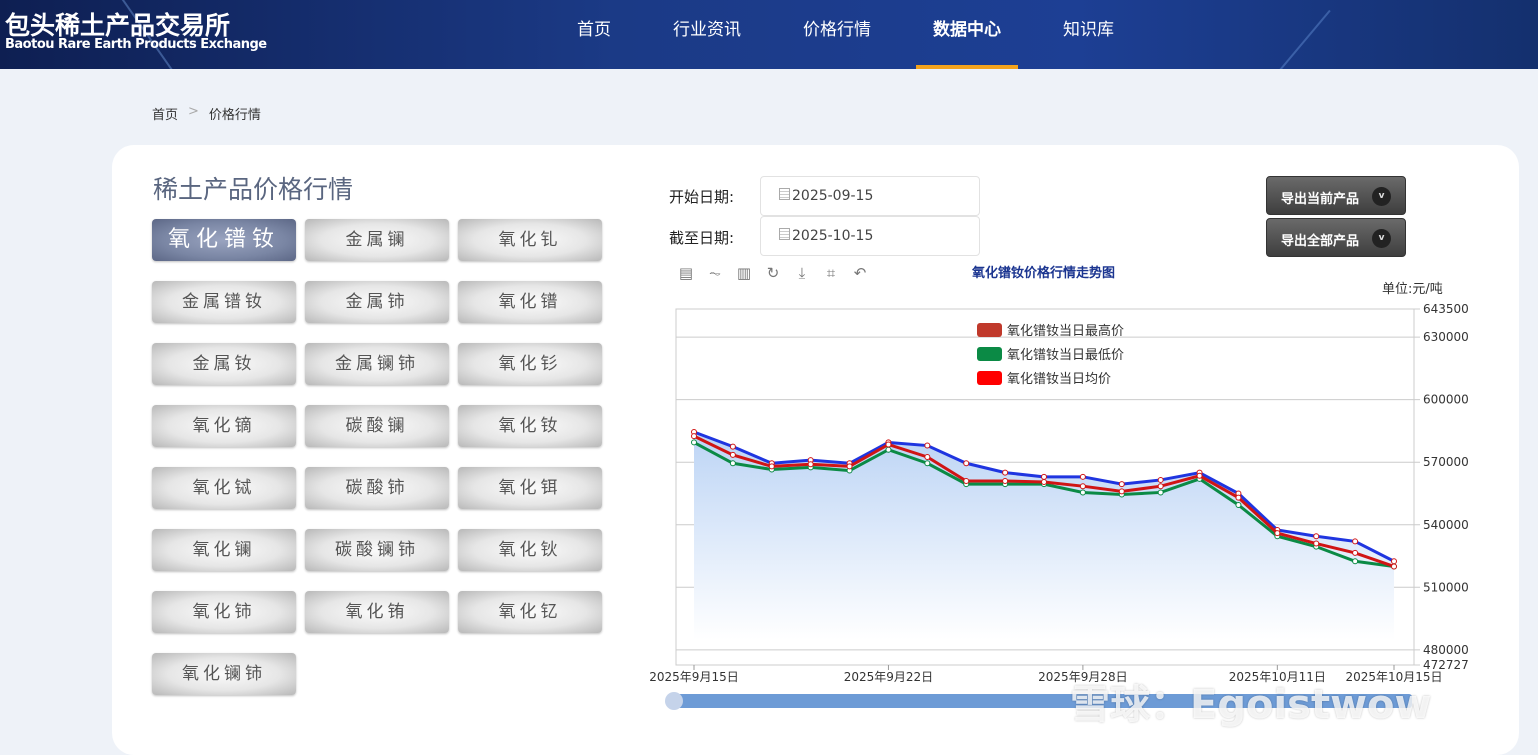  What do you see at coordinates (1251, 705) in the screenshot?
I see `watermark: 雪球：Egoistwow` at bounding box center [1251, 705].